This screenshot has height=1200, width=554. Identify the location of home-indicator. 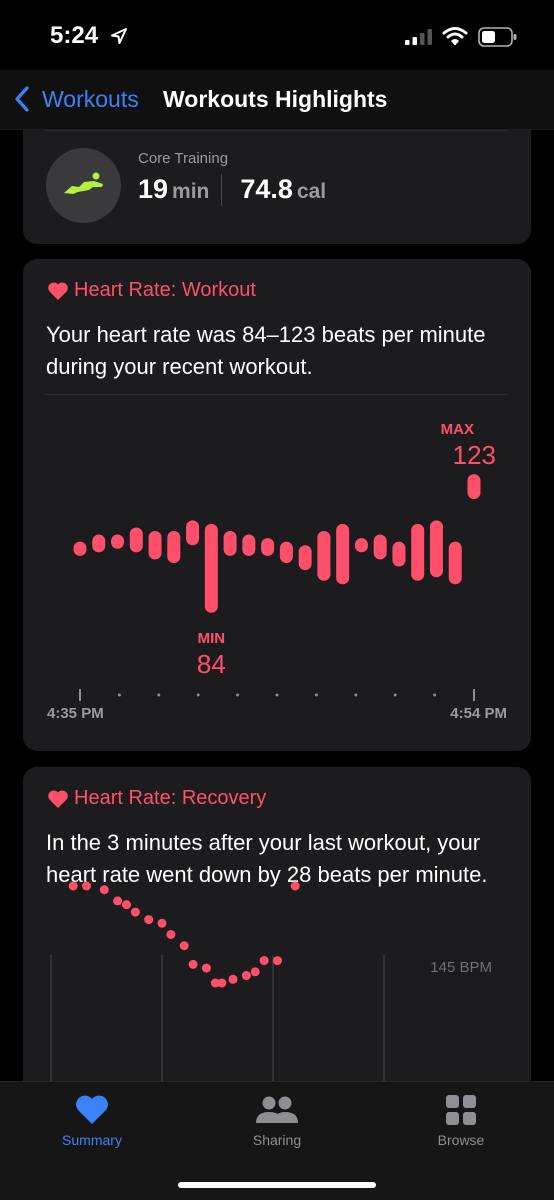
(277, 1185).